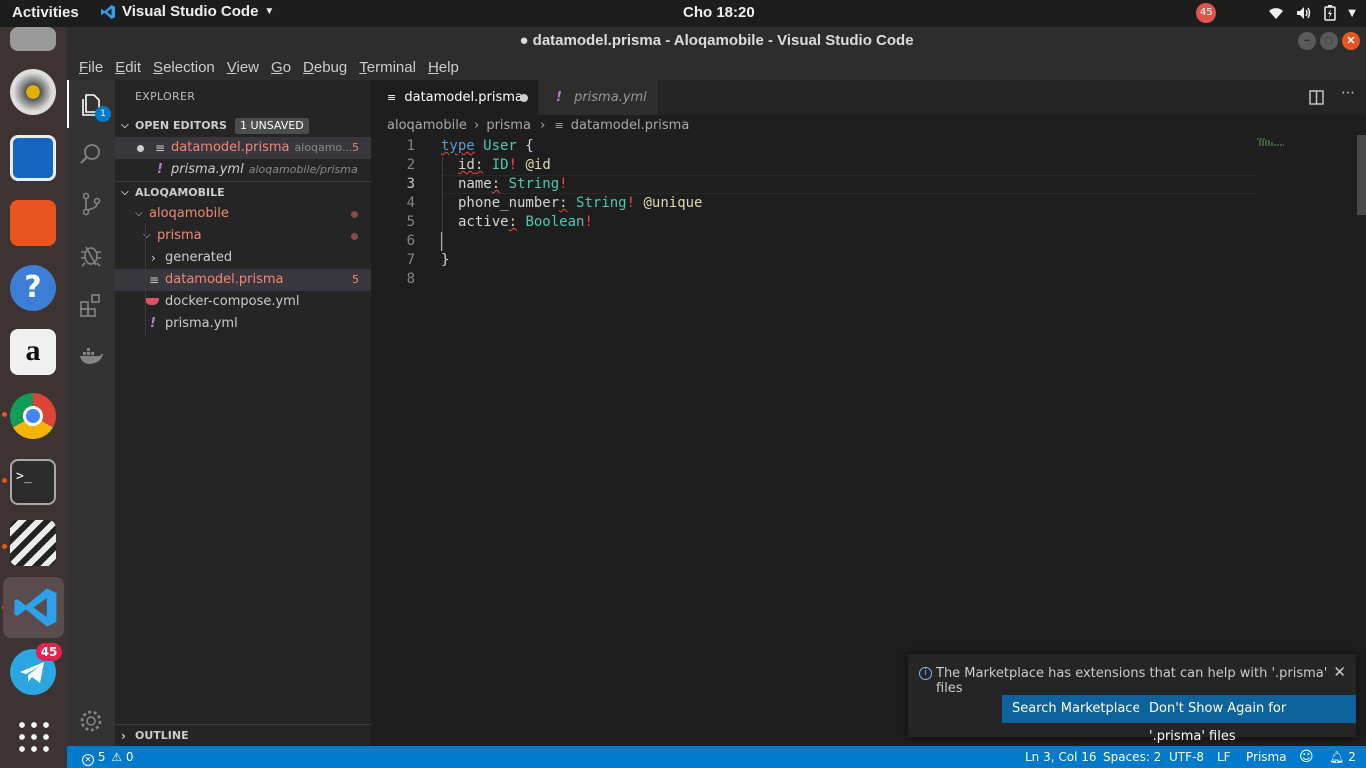 This screenshot has height=768, width=1366. What do you see at coordinates (281, 67) in the screenshot?
I see `menu-go: Go` at bounding box center [281, 67].